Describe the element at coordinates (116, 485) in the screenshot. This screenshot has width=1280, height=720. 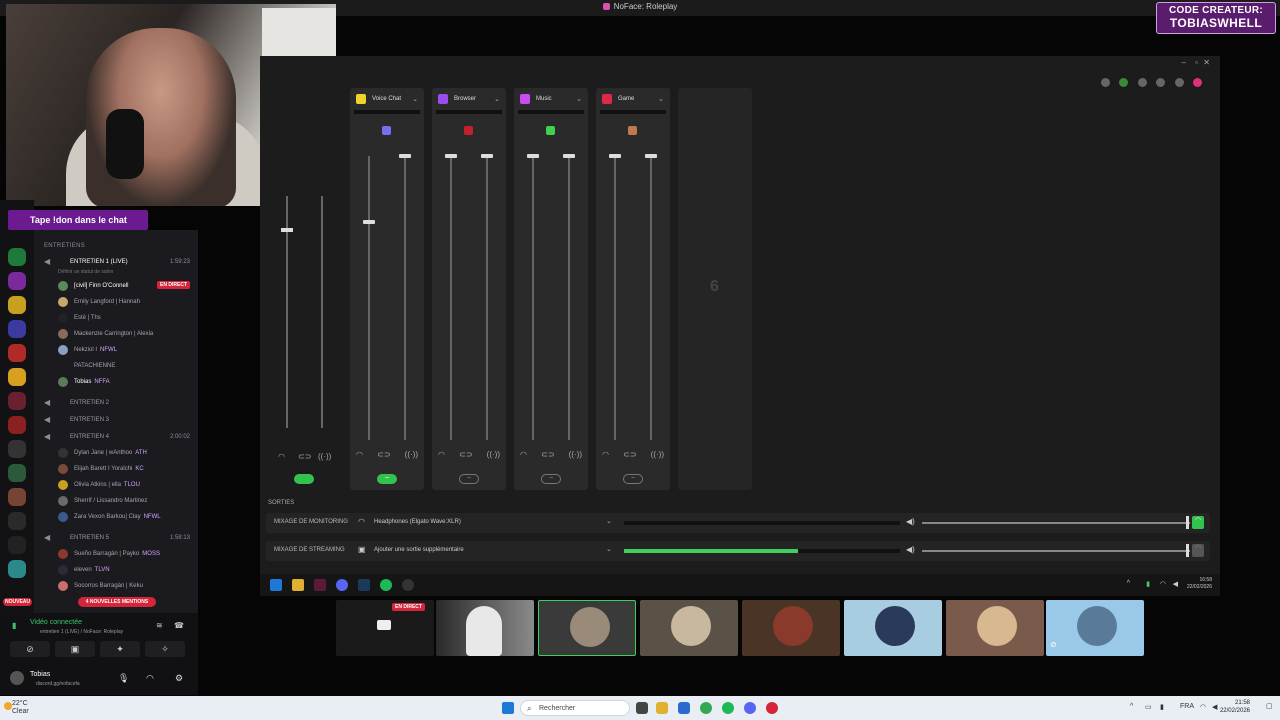
I see `voice-user: Olivia Atkins | ella TLOU` at that location.